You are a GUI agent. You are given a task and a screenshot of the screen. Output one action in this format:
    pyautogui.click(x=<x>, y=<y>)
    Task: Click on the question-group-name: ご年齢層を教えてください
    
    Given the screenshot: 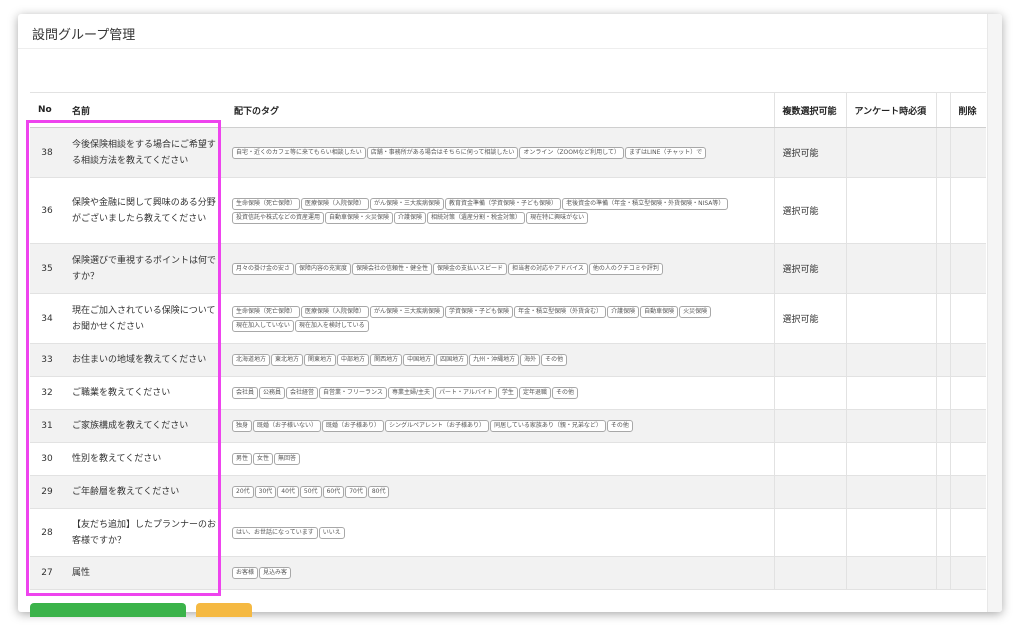 What is the action you would take?
    pyautogui.click(x=145, y=492)
    